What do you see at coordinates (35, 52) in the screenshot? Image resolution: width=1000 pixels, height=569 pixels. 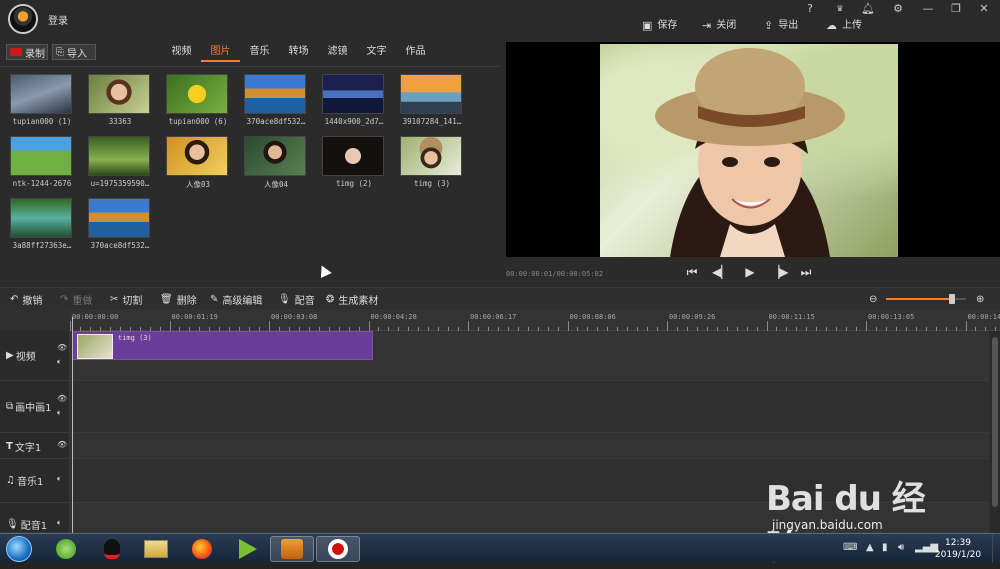 I see `record-label: 录制` at bounding box center [35, 52].